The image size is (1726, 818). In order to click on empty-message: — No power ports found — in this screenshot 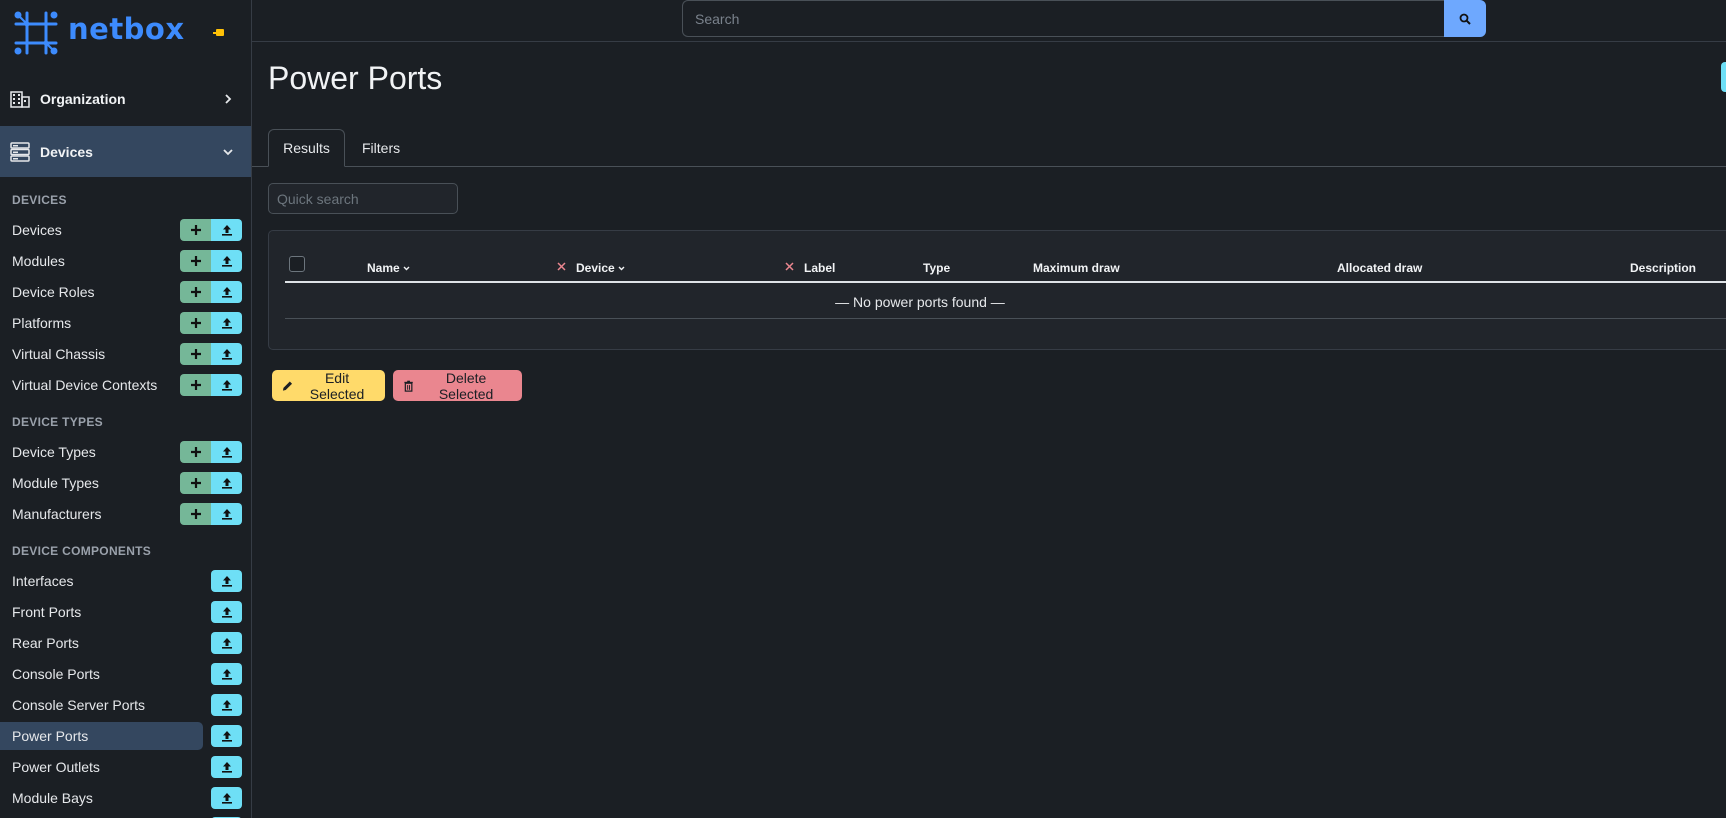, I will do `click(920, 301)`.